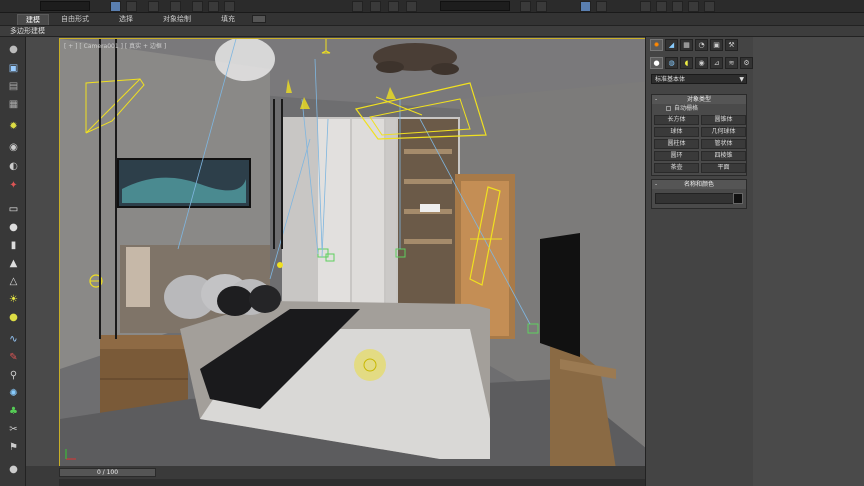  What do you see at coordinates (213, 6) in the screenshot?
I see `rotate-icon` at bounding box center [213, 6].